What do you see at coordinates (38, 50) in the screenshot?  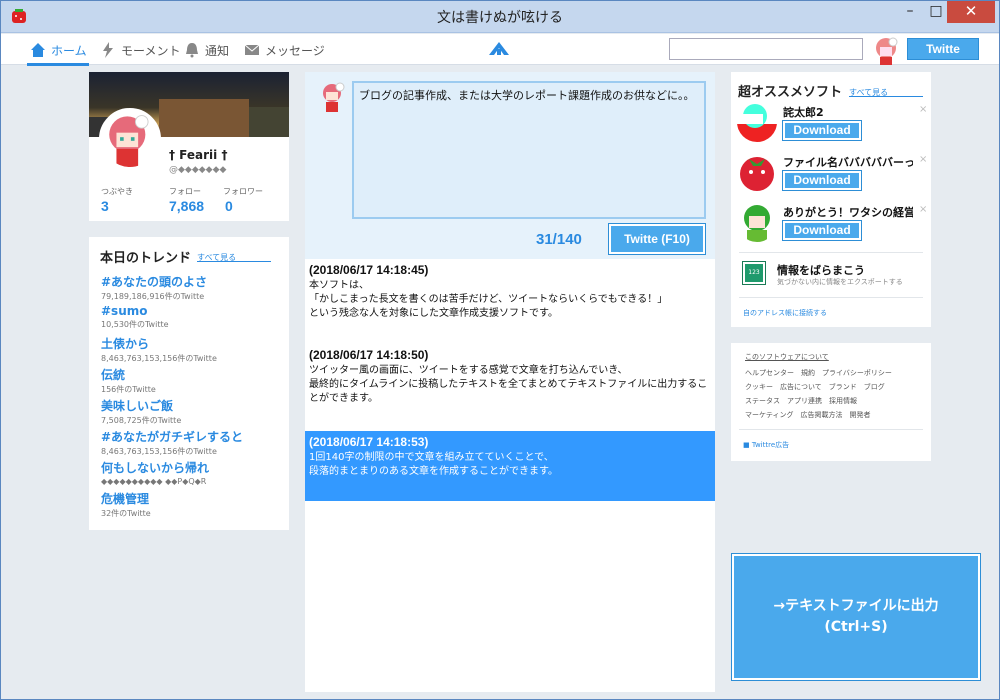 I see `home-icon` at bounding box center [38, 50].